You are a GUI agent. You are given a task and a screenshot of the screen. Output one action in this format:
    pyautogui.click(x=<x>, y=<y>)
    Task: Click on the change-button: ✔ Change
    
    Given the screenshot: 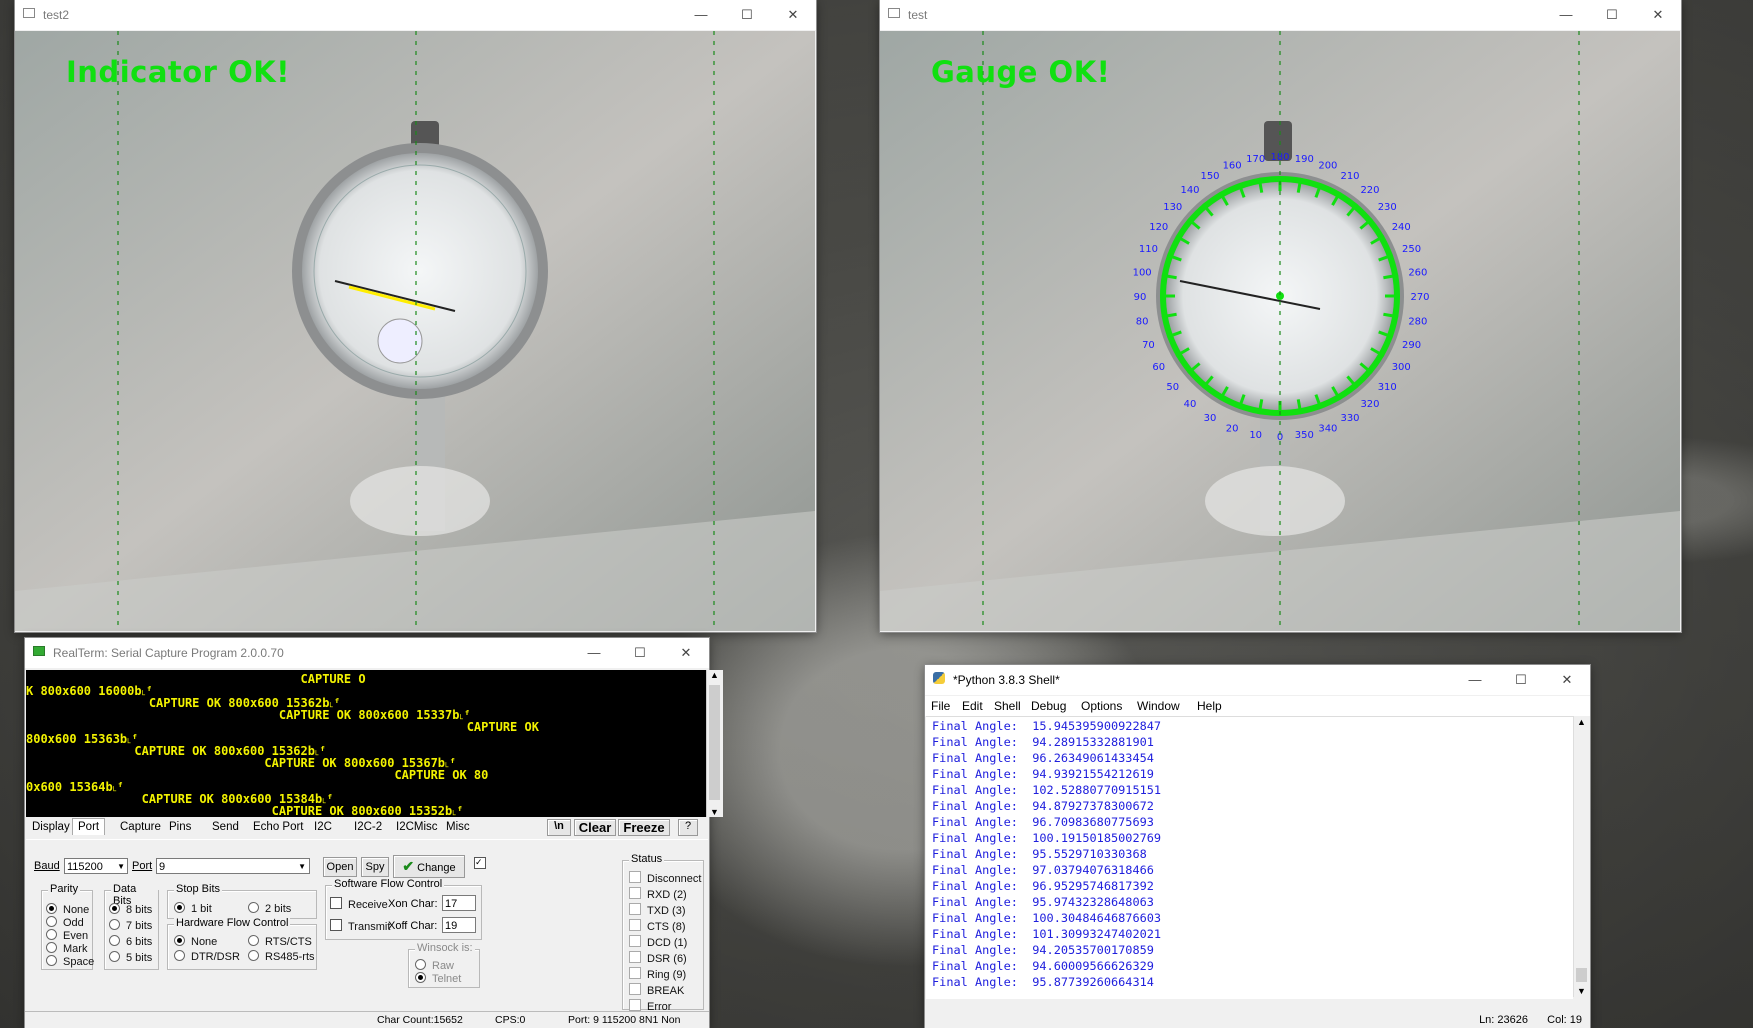 What is the action you would take?
    pyautogui.click(x=429, y=866)
    